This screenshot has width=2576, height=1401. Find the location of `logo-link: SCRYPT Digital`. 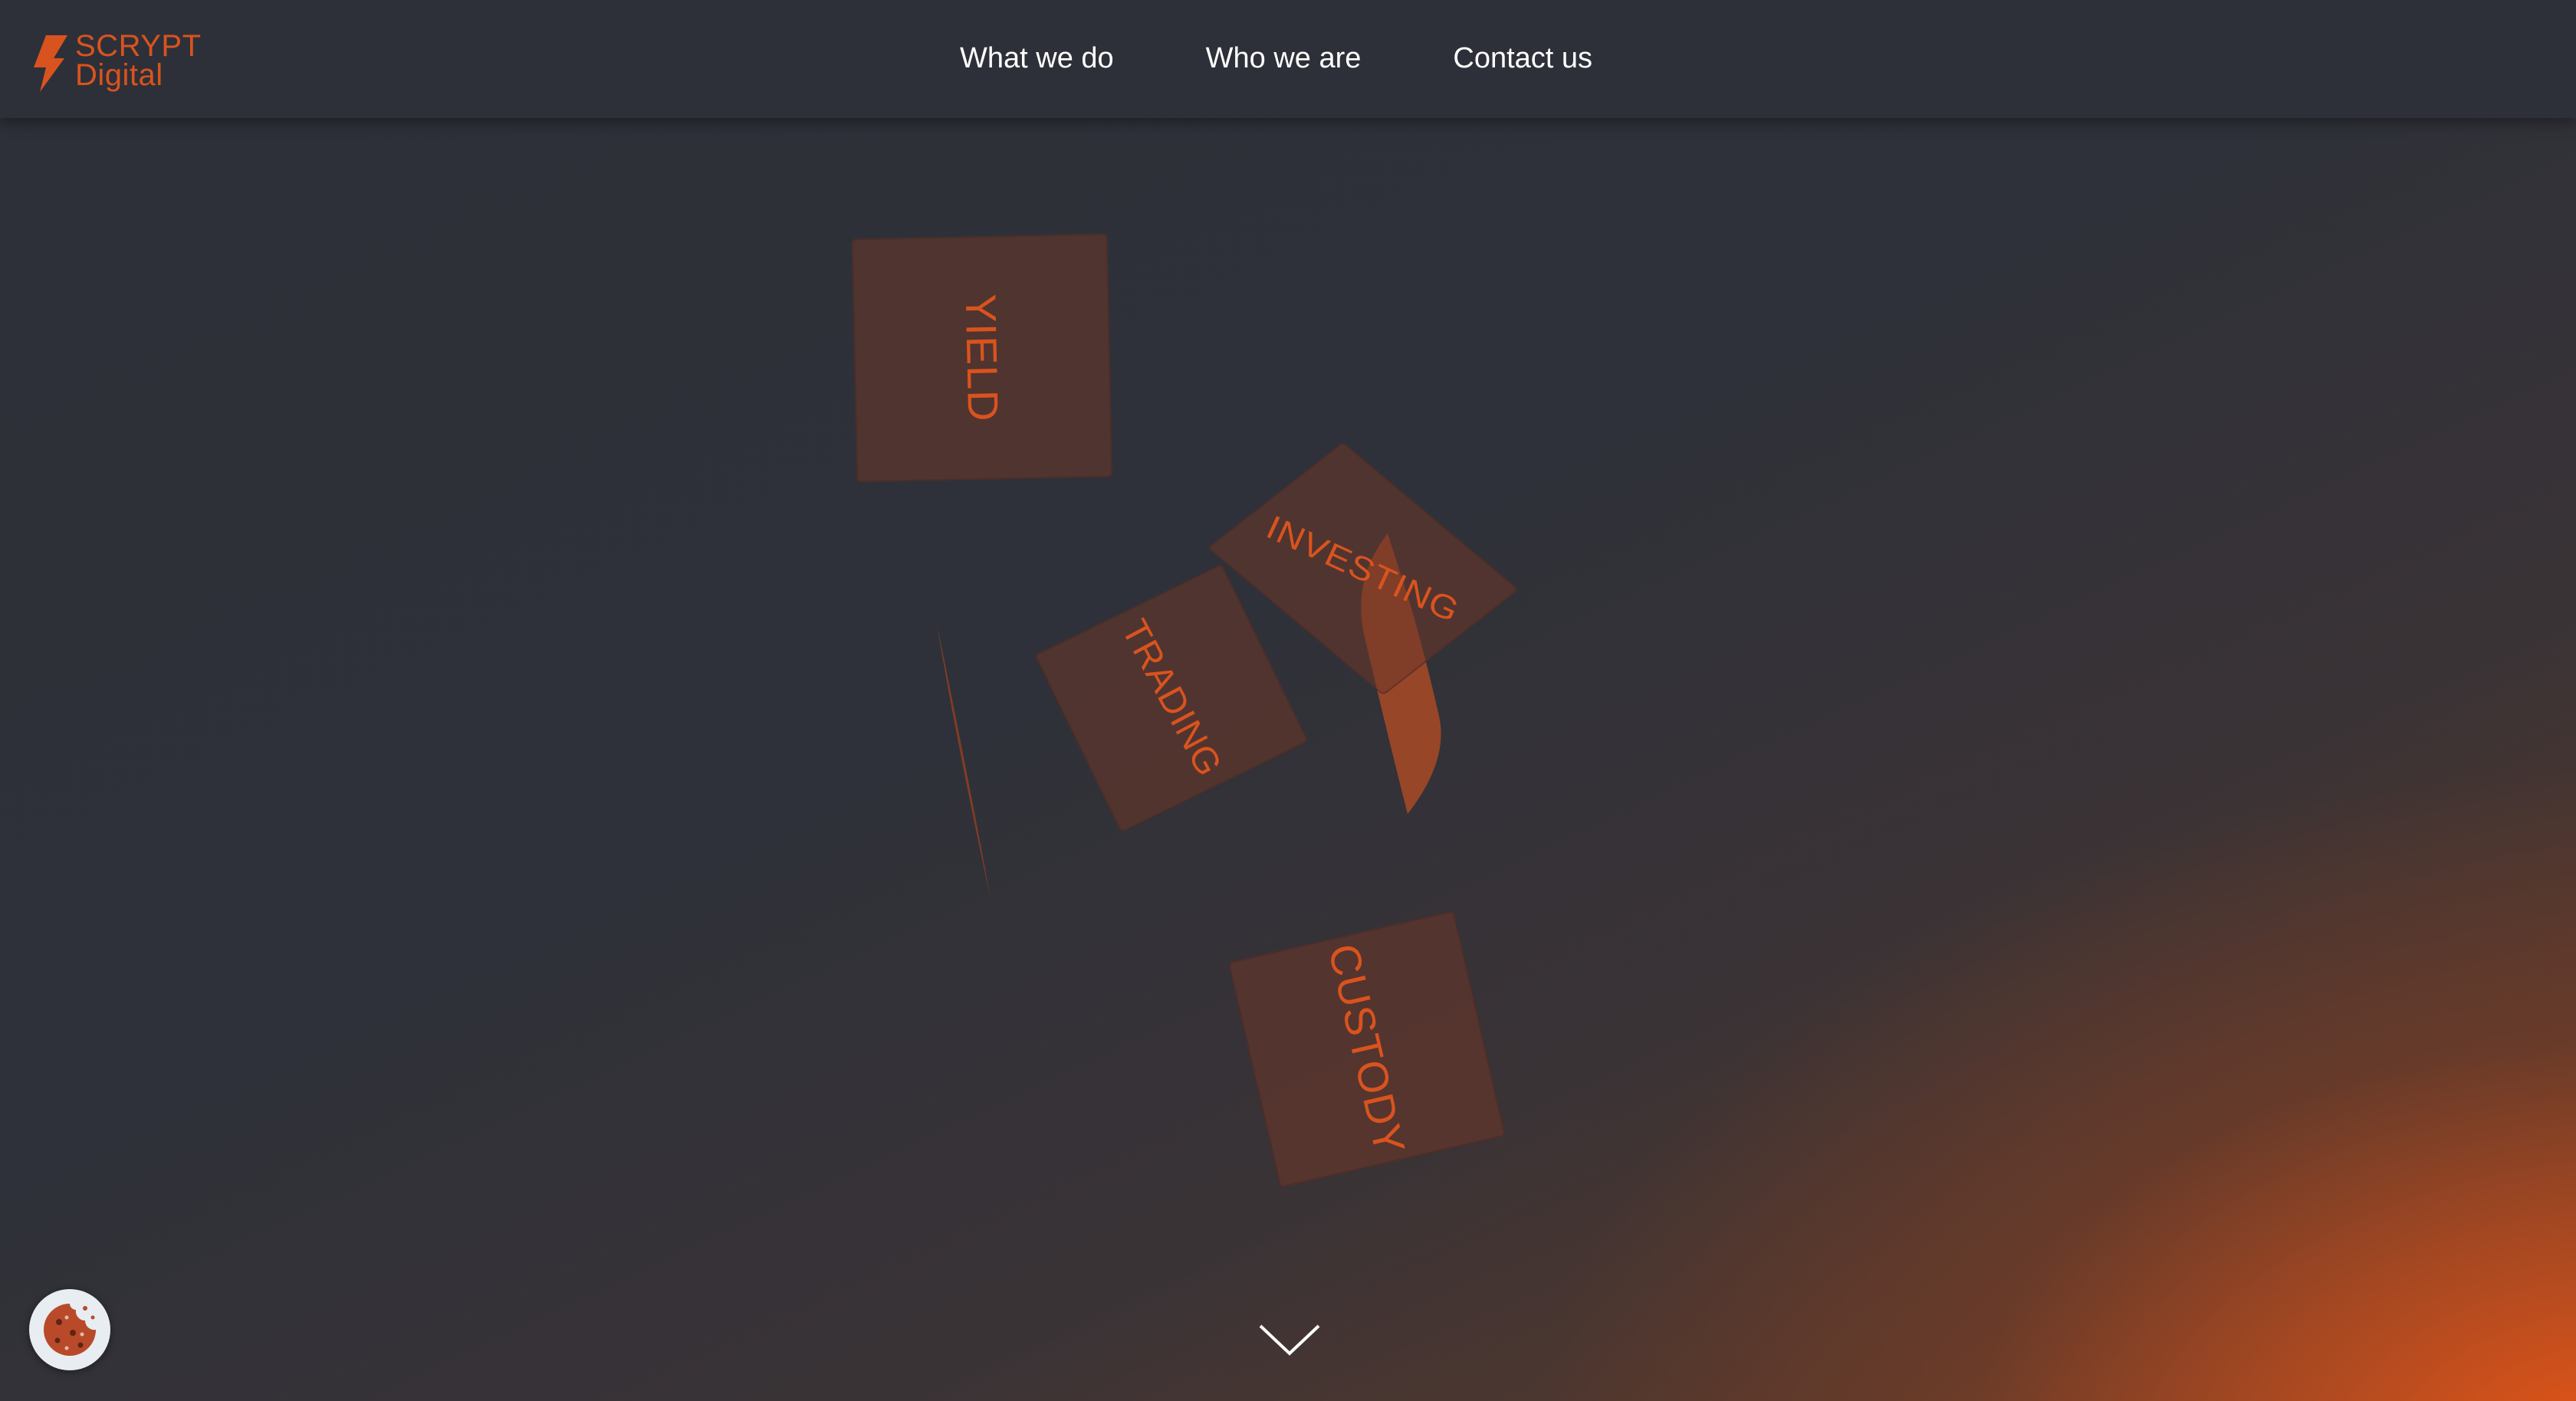

logo-link: SCRYPT Digital is located at coordinates (121, 61).